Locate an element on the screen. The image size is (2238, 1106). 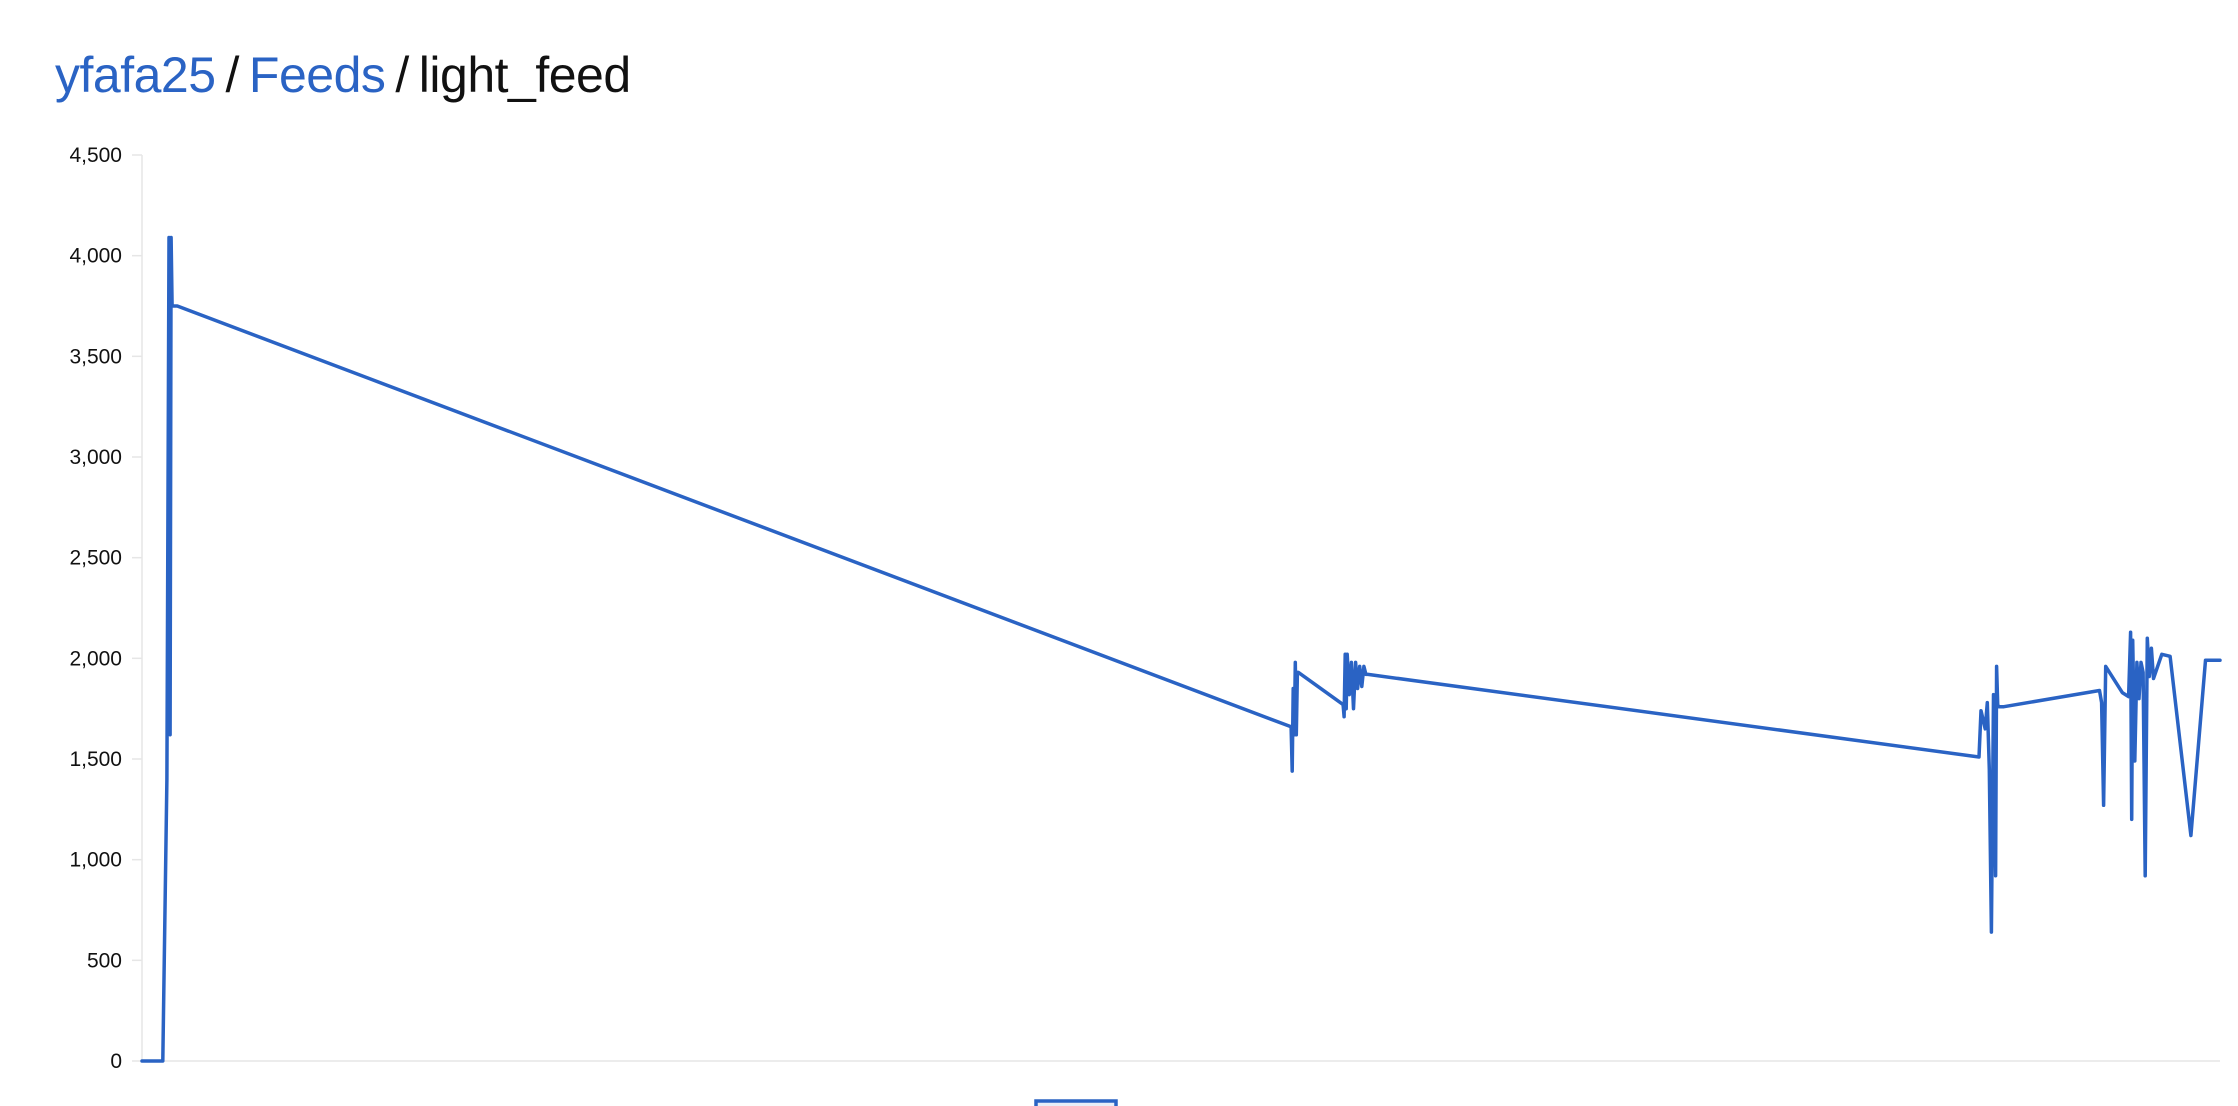
y-tick-label: 4,000 is located at coordinates (95, 256).